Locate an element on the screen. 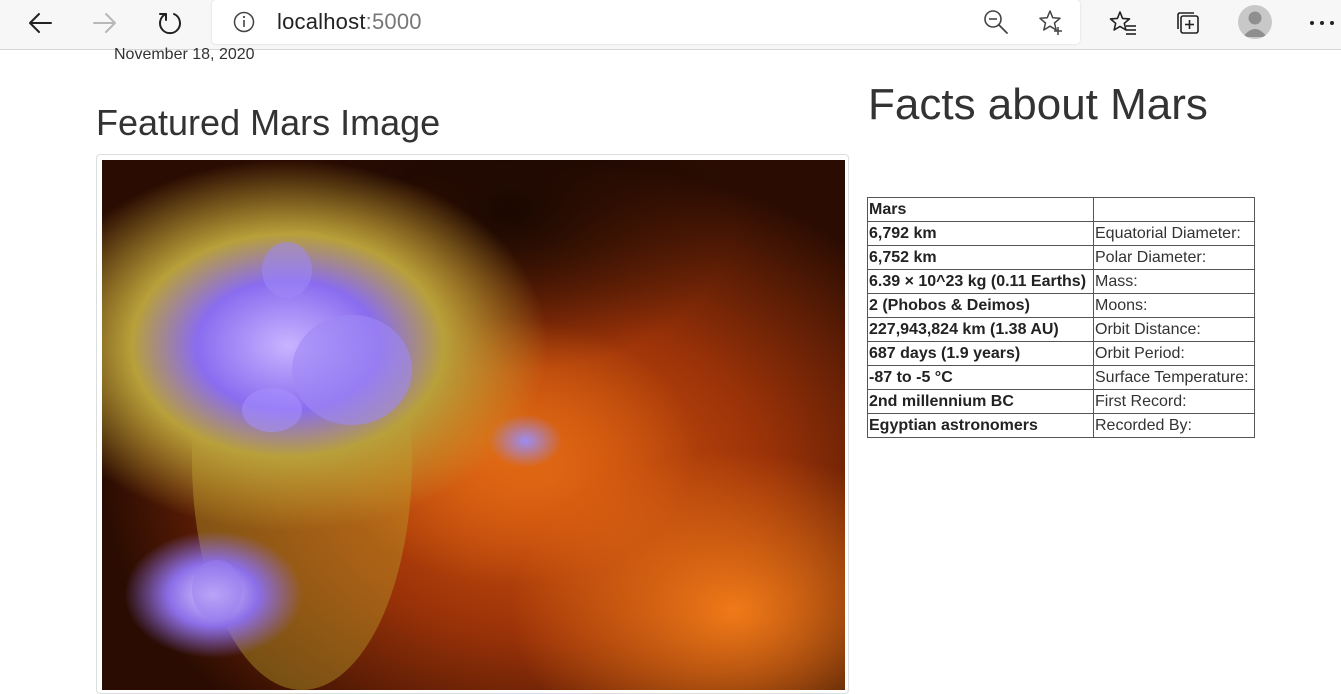 This screenshot has height=694, width=1341. collections-button is located at coordinates (1188, 23).